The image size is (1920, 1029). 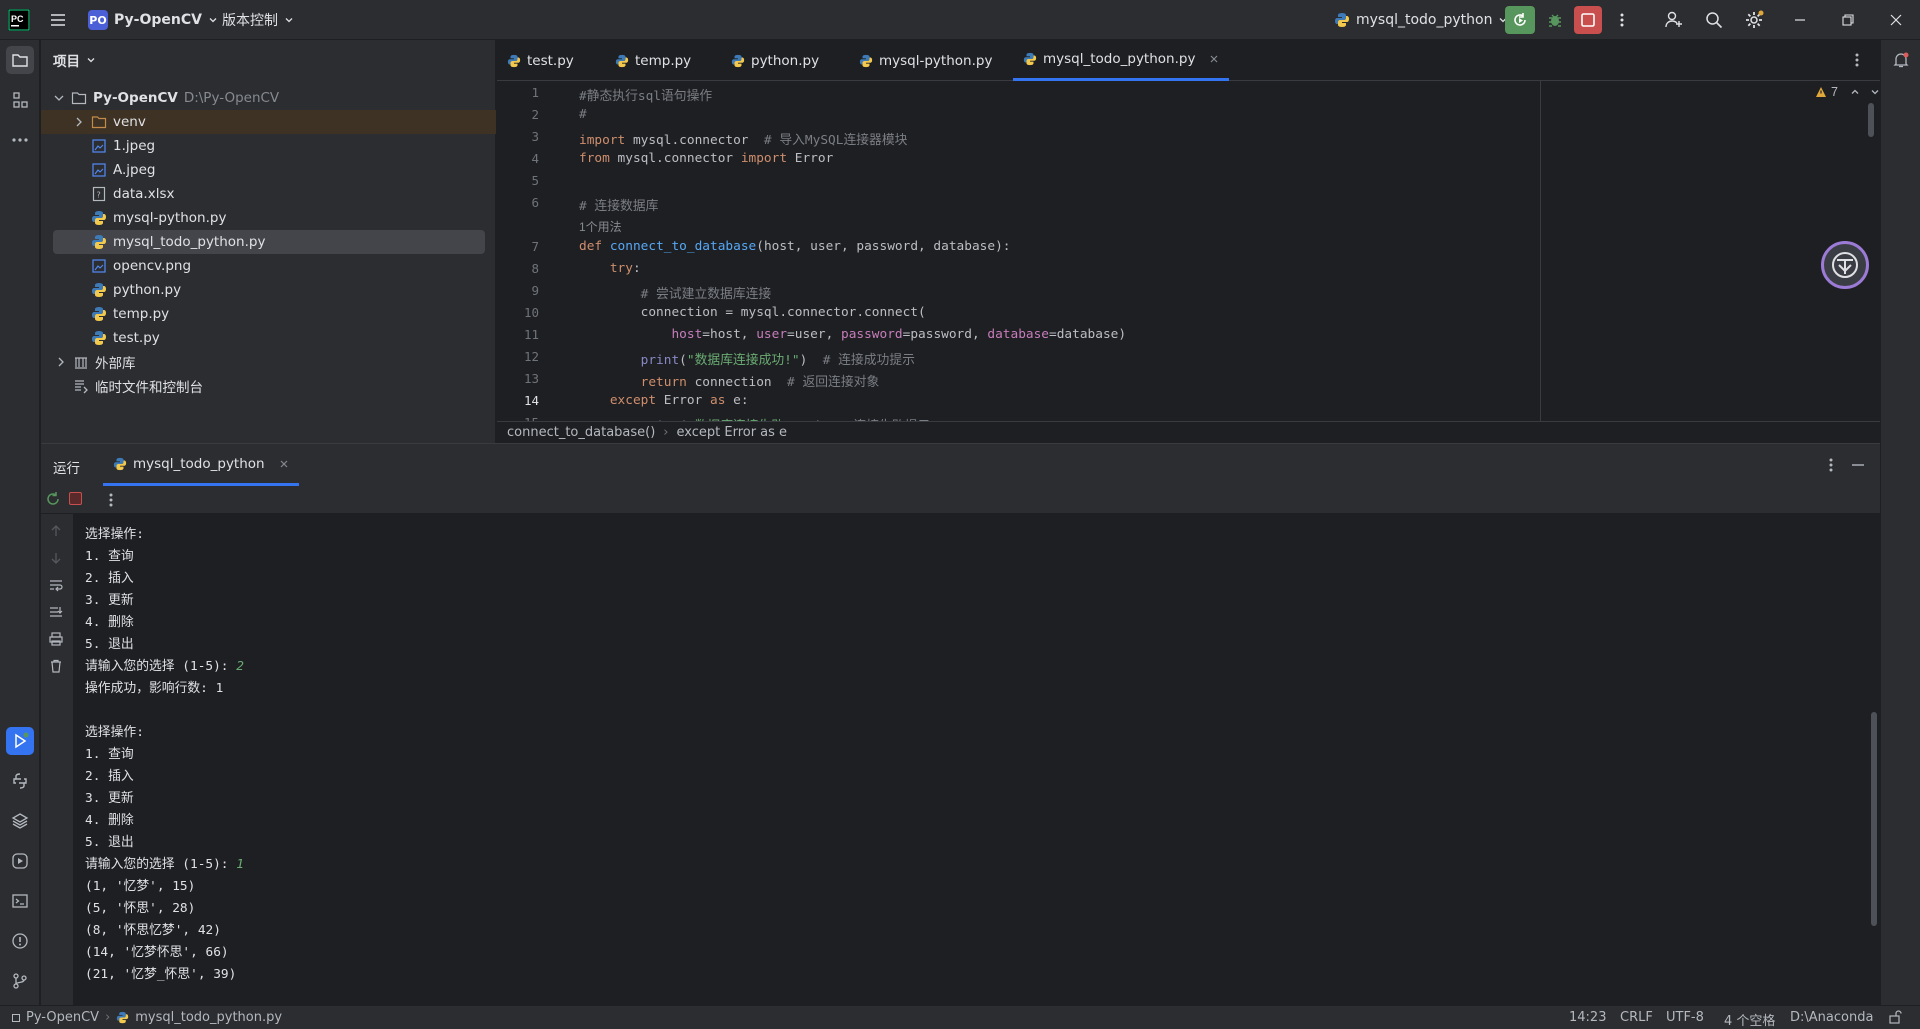 I want to click on minimize-button, so click(x=1800, y=20).